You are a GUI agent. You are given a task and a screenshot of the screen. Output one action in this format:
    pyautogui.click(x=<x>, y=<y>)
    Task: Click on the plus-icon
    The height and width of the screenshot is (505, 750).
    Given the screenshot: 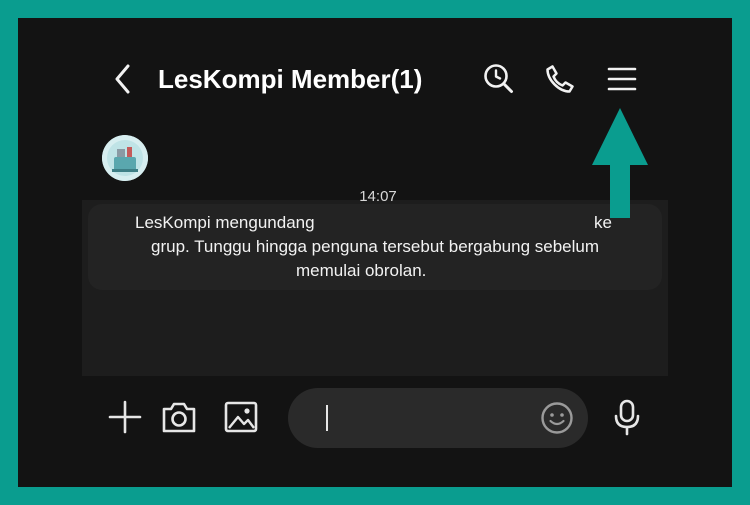 What is the action you would take?
    pyautogui.click(x=125, y=417)
    